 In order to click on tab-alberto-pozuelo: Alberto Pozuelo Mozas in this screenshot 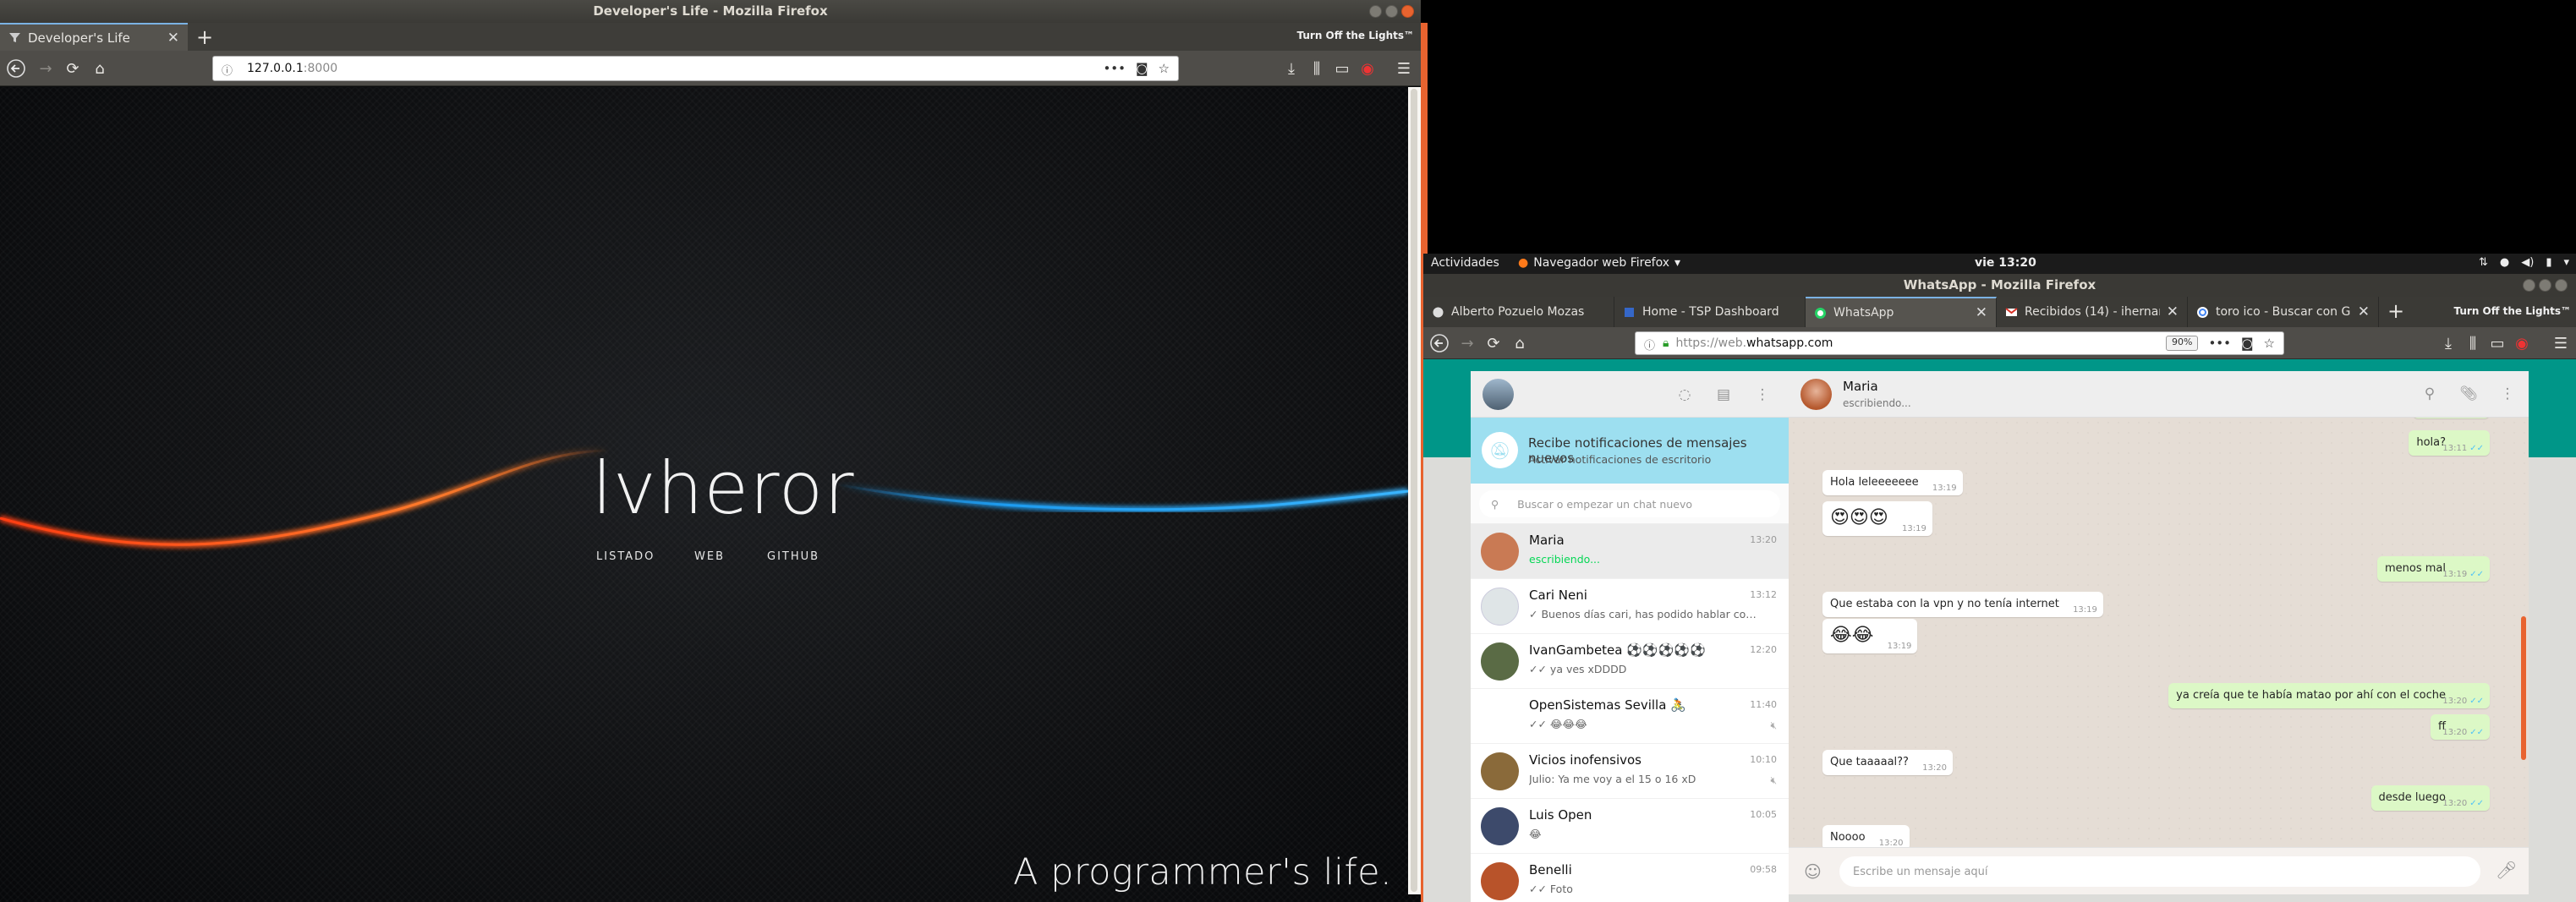, I will do `click(1518, 312)`.